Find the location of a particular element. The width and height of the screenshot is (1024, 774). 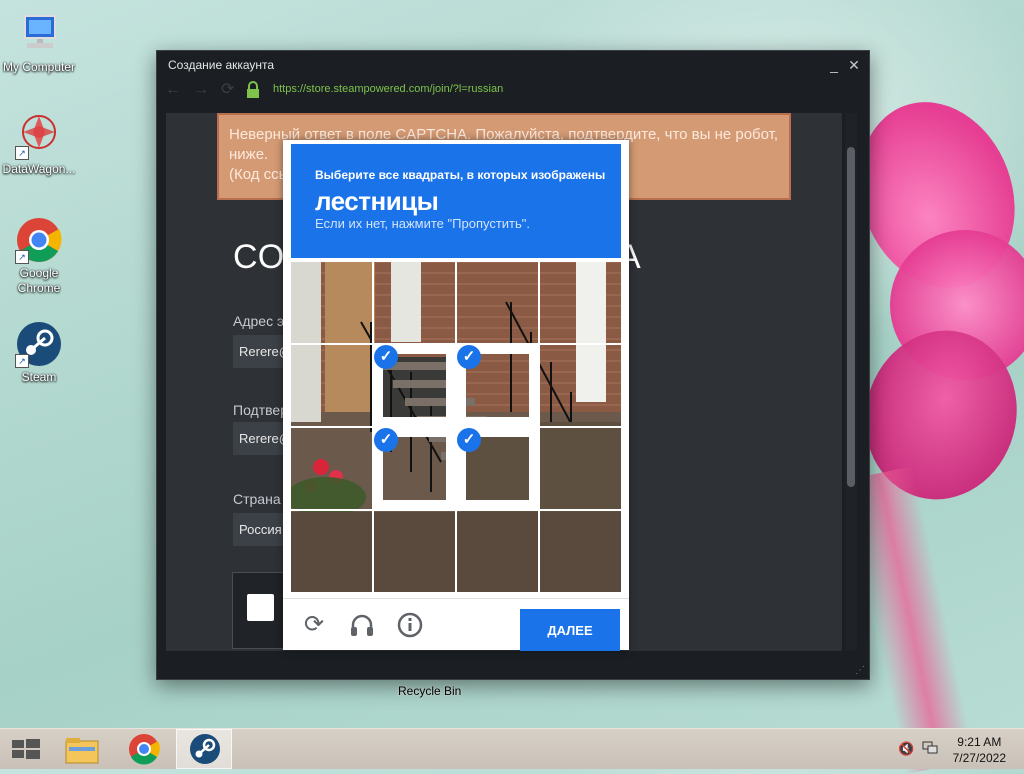

close-button: ✕ is located at coordinates (854, 65).